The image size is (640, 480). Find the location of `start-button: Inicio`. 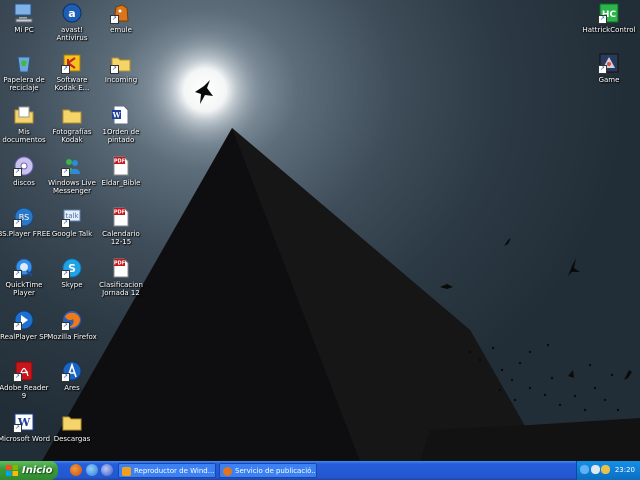

start-button: Inicio is located at coordinates (29, 470).